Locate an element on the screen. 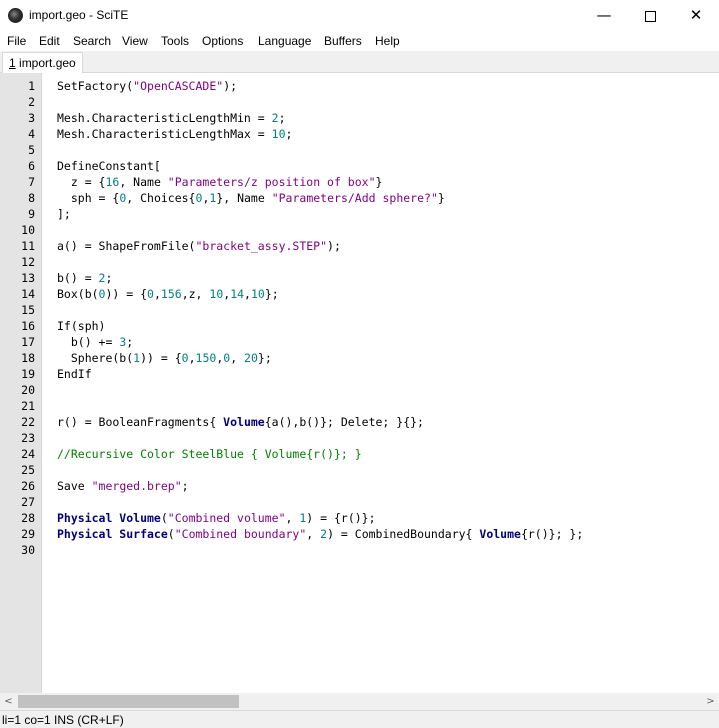 This screenshot has width=719, height=728. code-line: 16 If(sph) is located at coordinates (359, 326).